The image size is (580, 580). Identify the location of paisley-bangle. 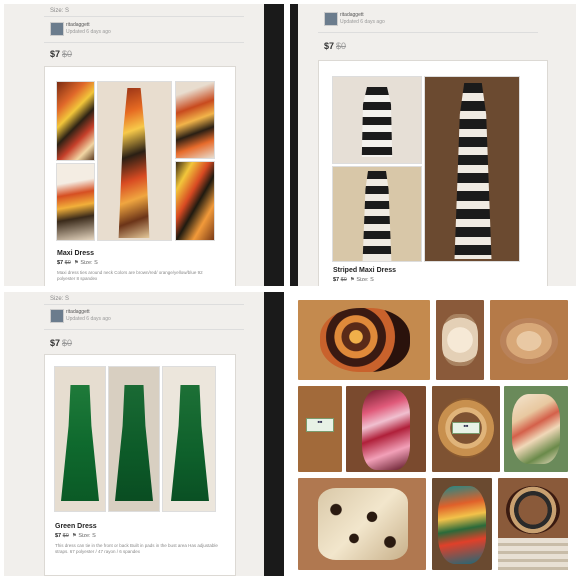
(386, 430).